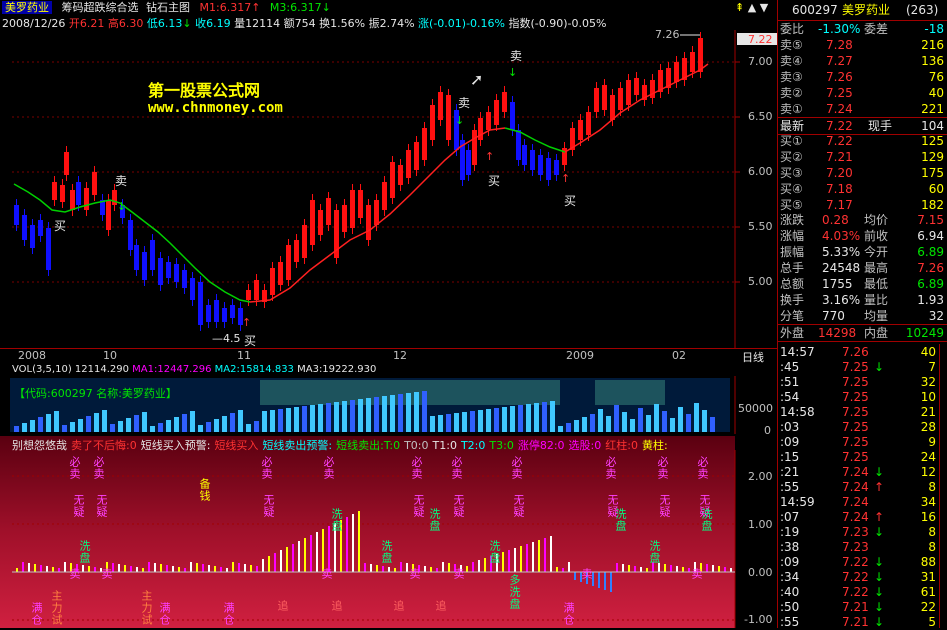 This screenshot has width=947, height=630. I want to click on tick-row: :54 7.25 10, so click(858, 397).